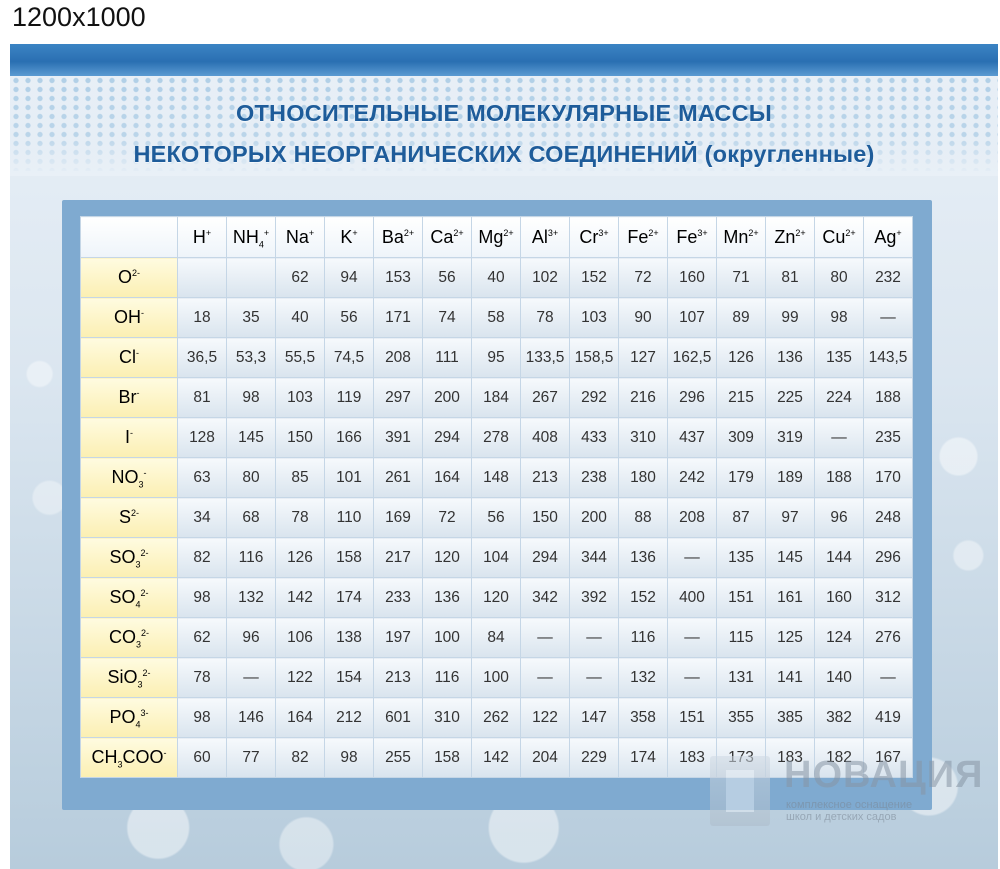  Describe the element at coordinates (300, 397) in the screenshot. I see `mass-value-cell: 103` at that location.